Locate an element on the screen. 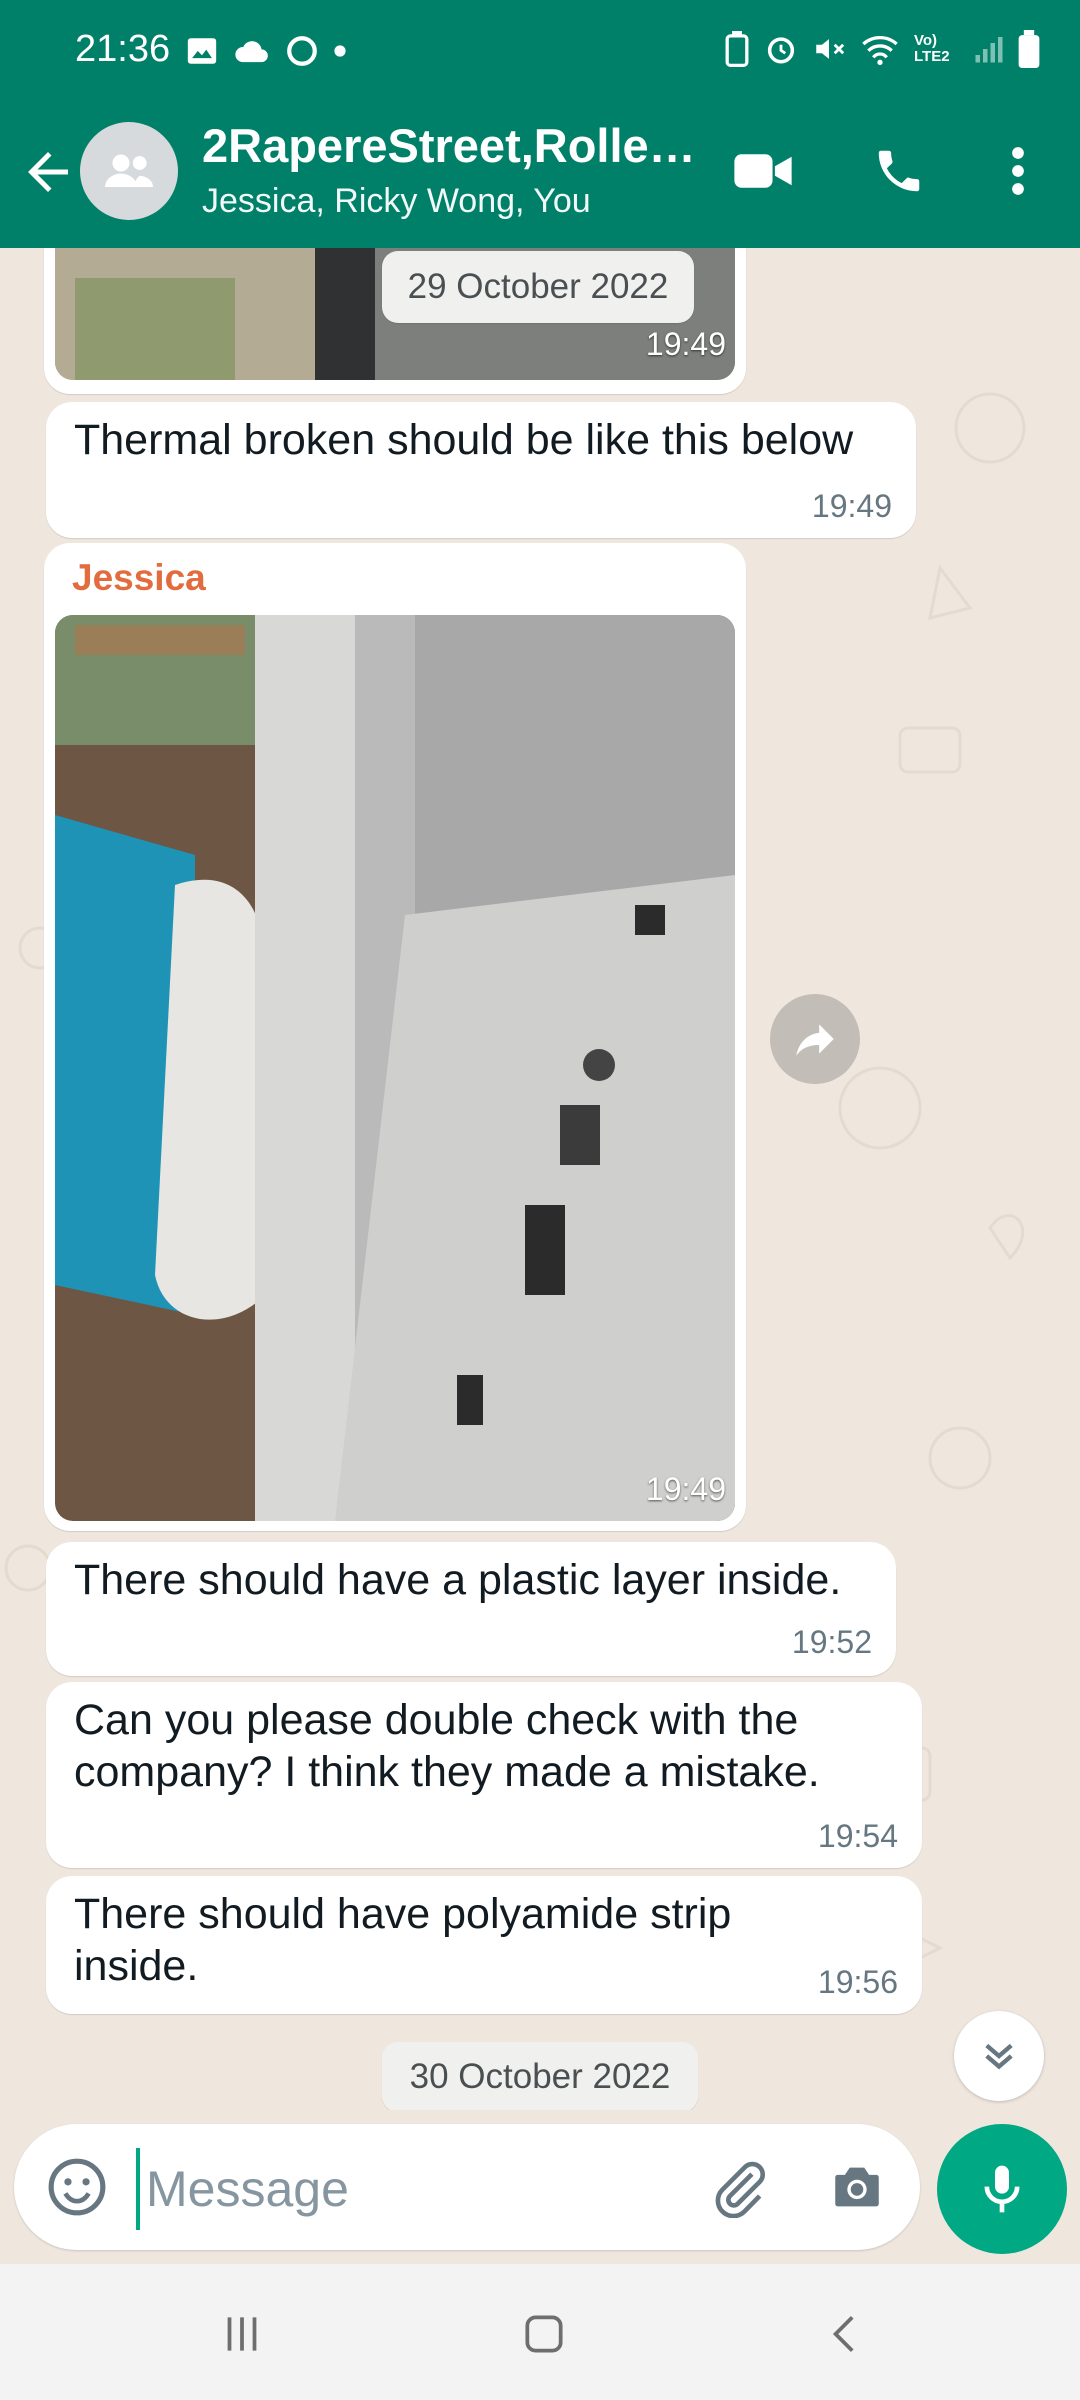 The image size is (1080, 2400). message-input is located at coordinates (422, 2189).